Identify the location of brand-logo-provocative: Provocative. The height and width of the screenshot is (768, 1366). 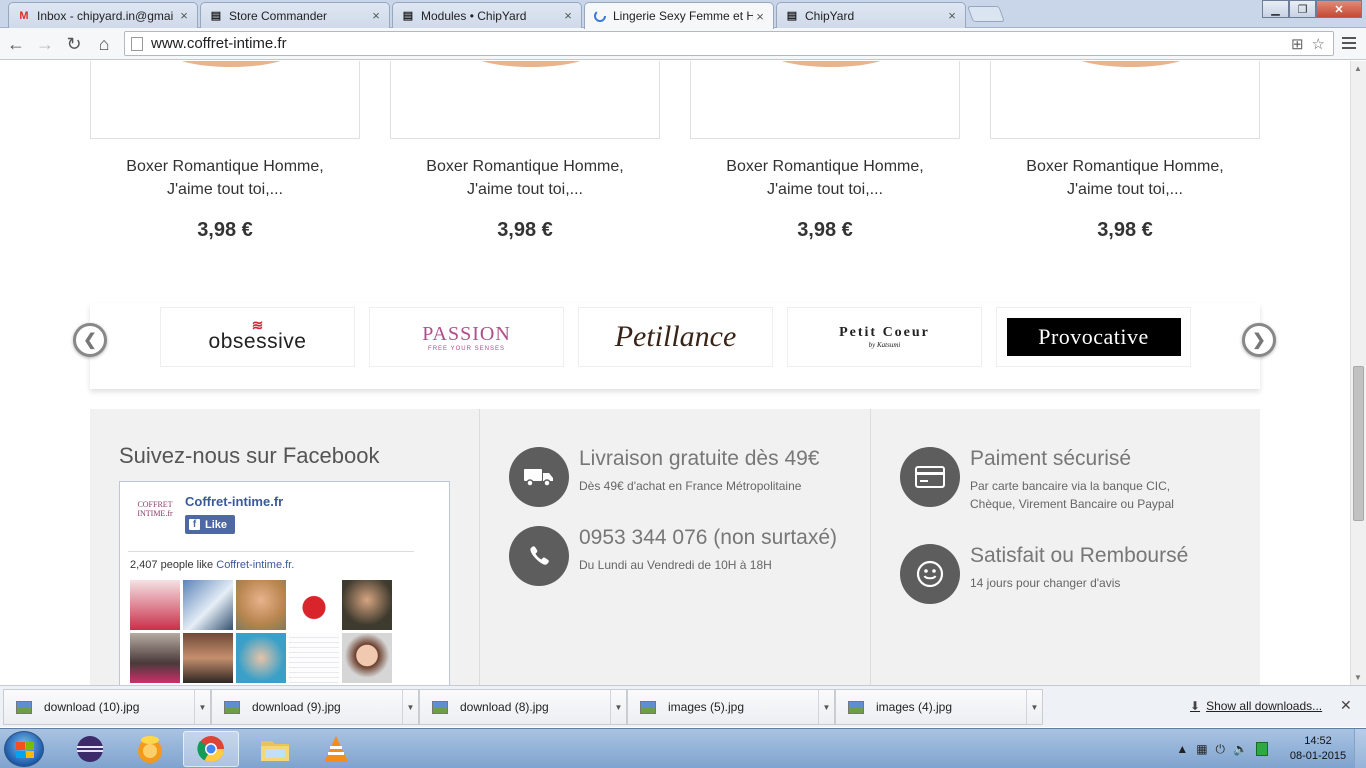
(1093, 337).